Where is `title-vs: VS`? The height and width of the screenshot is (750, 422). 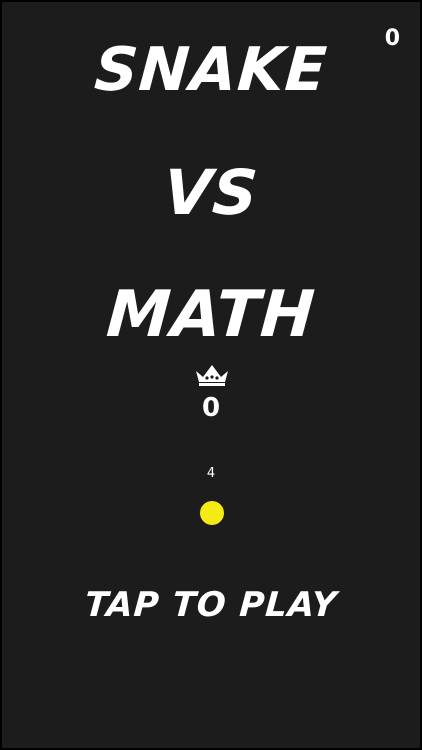
title-vs: VS is located at coordinates (211, 192).